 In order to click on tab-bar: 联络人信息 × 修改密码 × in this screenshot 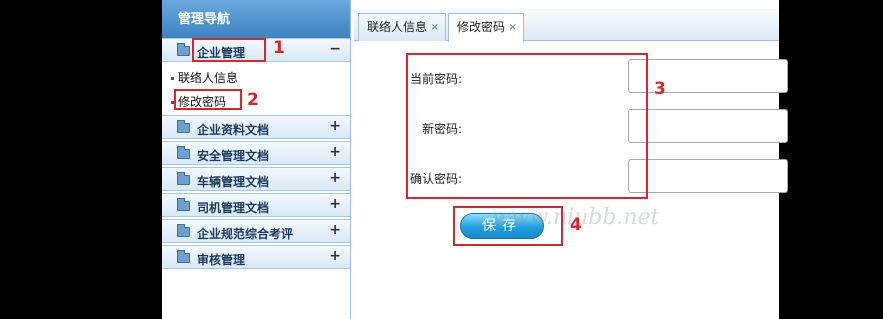, I will do `click(566, 25)`.